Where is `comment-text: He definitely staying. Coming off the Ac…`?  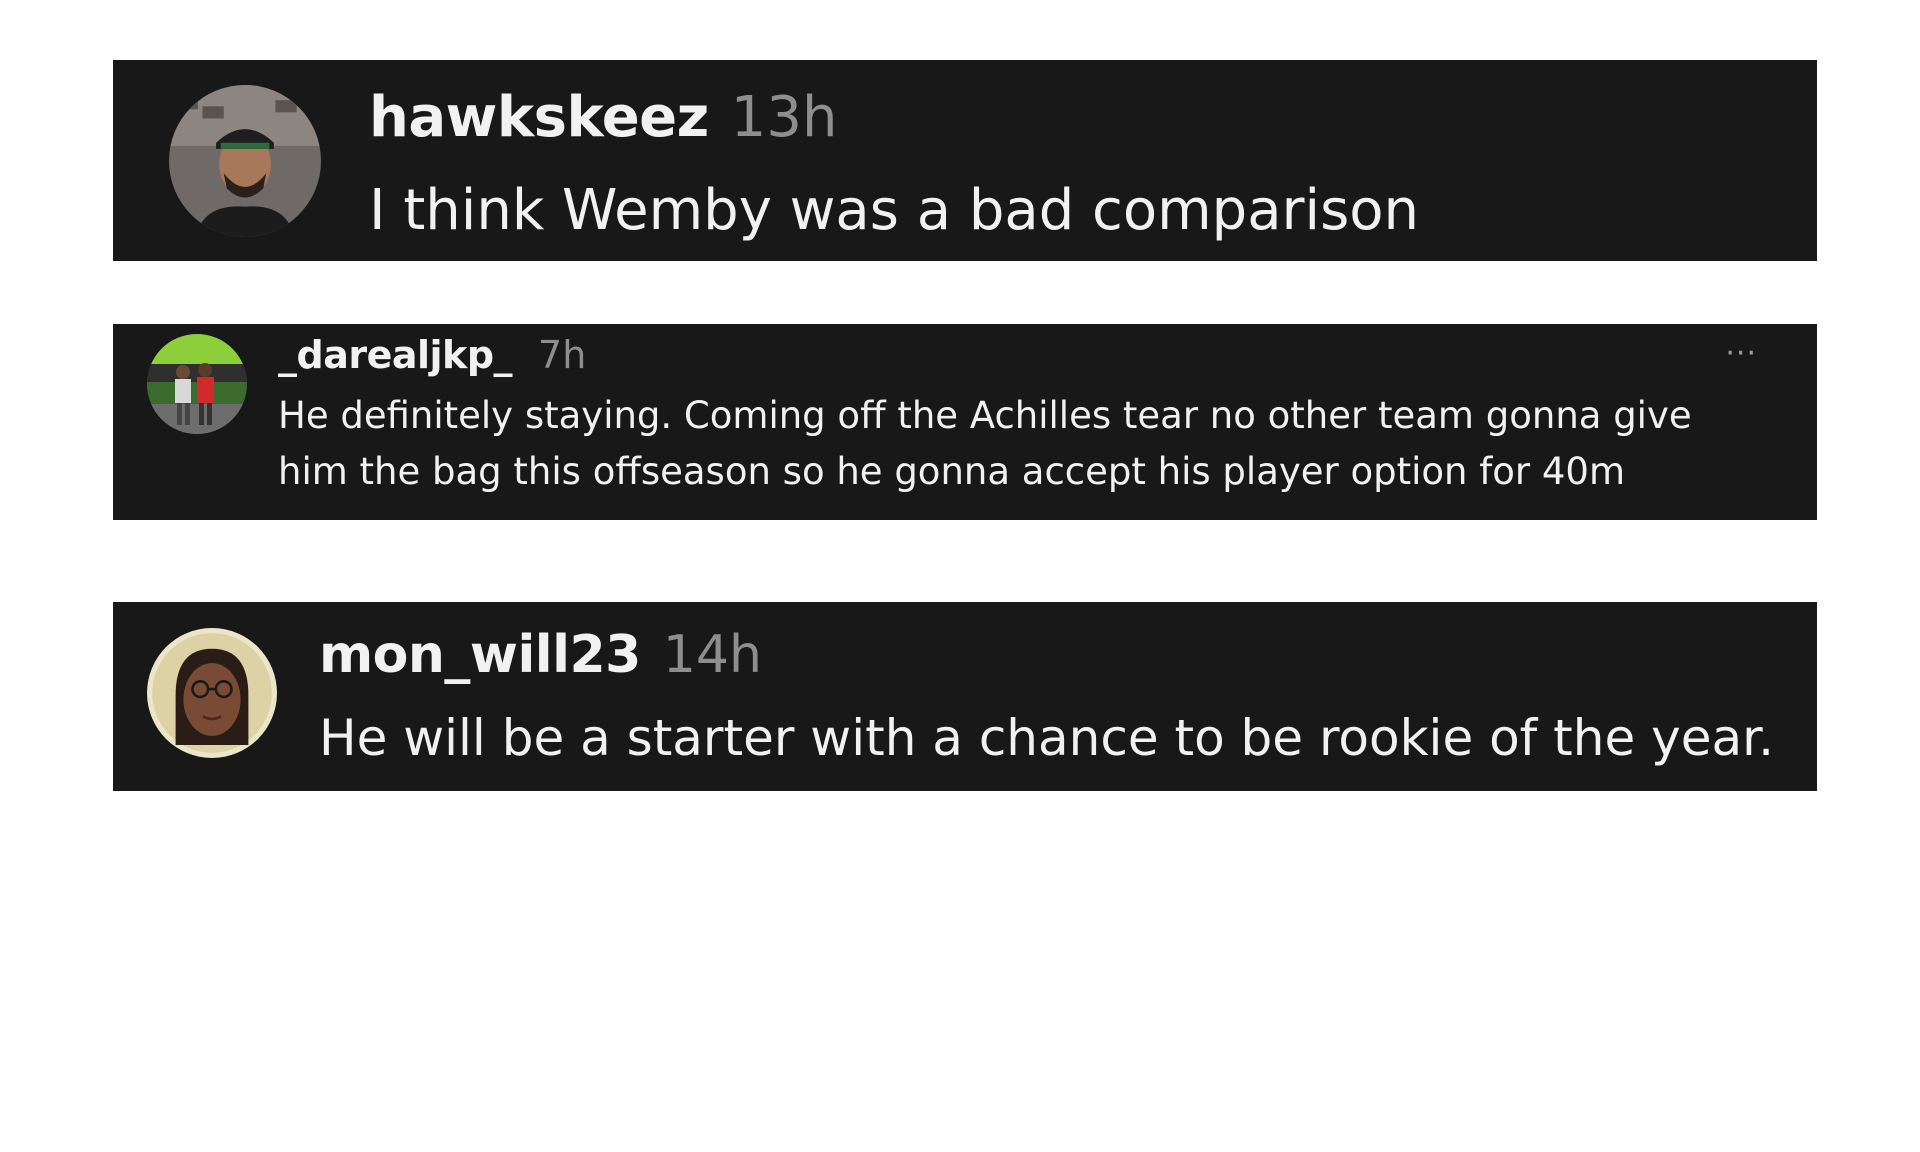
comment-text: He definitely staying. Coming off the Ac… is located at coordinates (985, 443).